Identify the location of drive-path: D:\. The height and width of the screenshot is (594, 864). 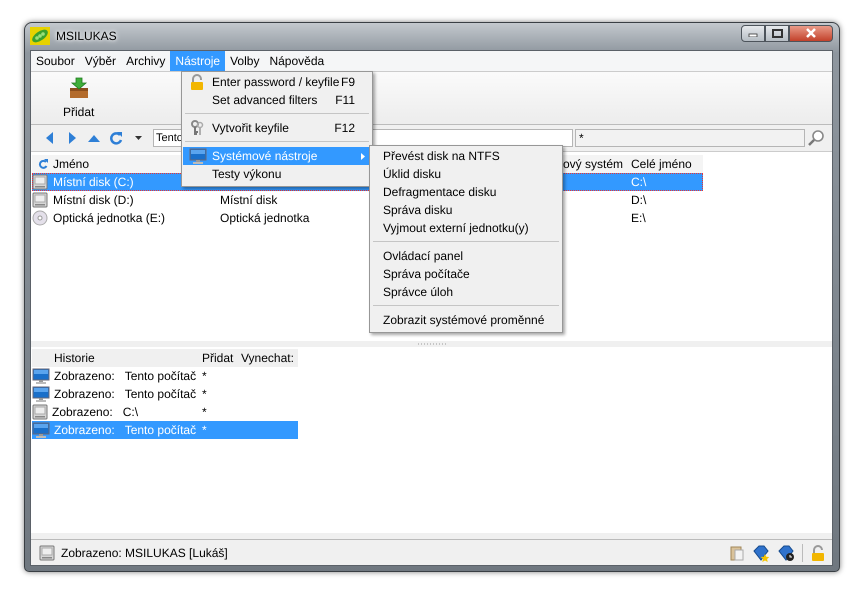
(638, 200).